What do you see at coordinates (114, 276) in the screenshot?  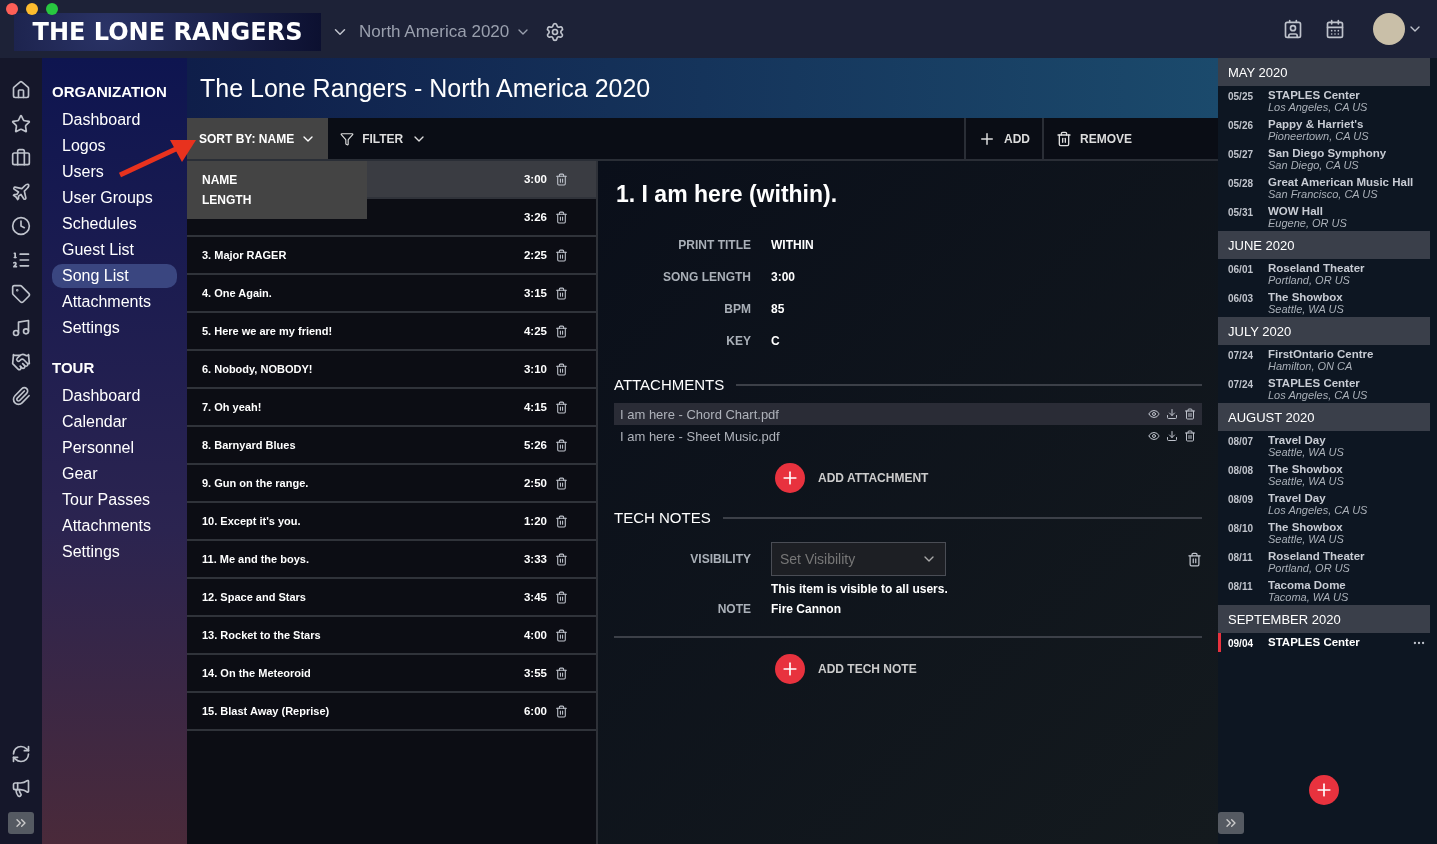 I see `nav-item: Song List` at bounding box center [114, 276].